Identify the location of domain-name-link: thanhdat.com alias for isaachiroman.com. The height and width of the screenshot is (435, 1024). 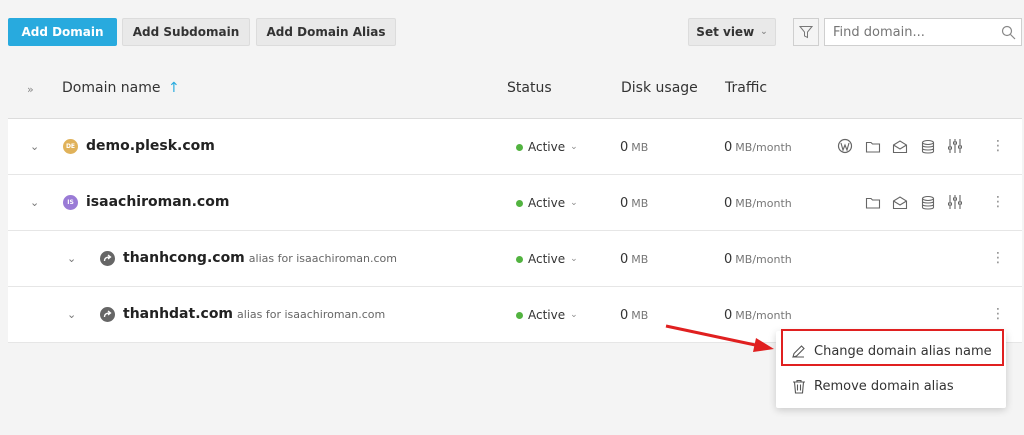
(254, 314).